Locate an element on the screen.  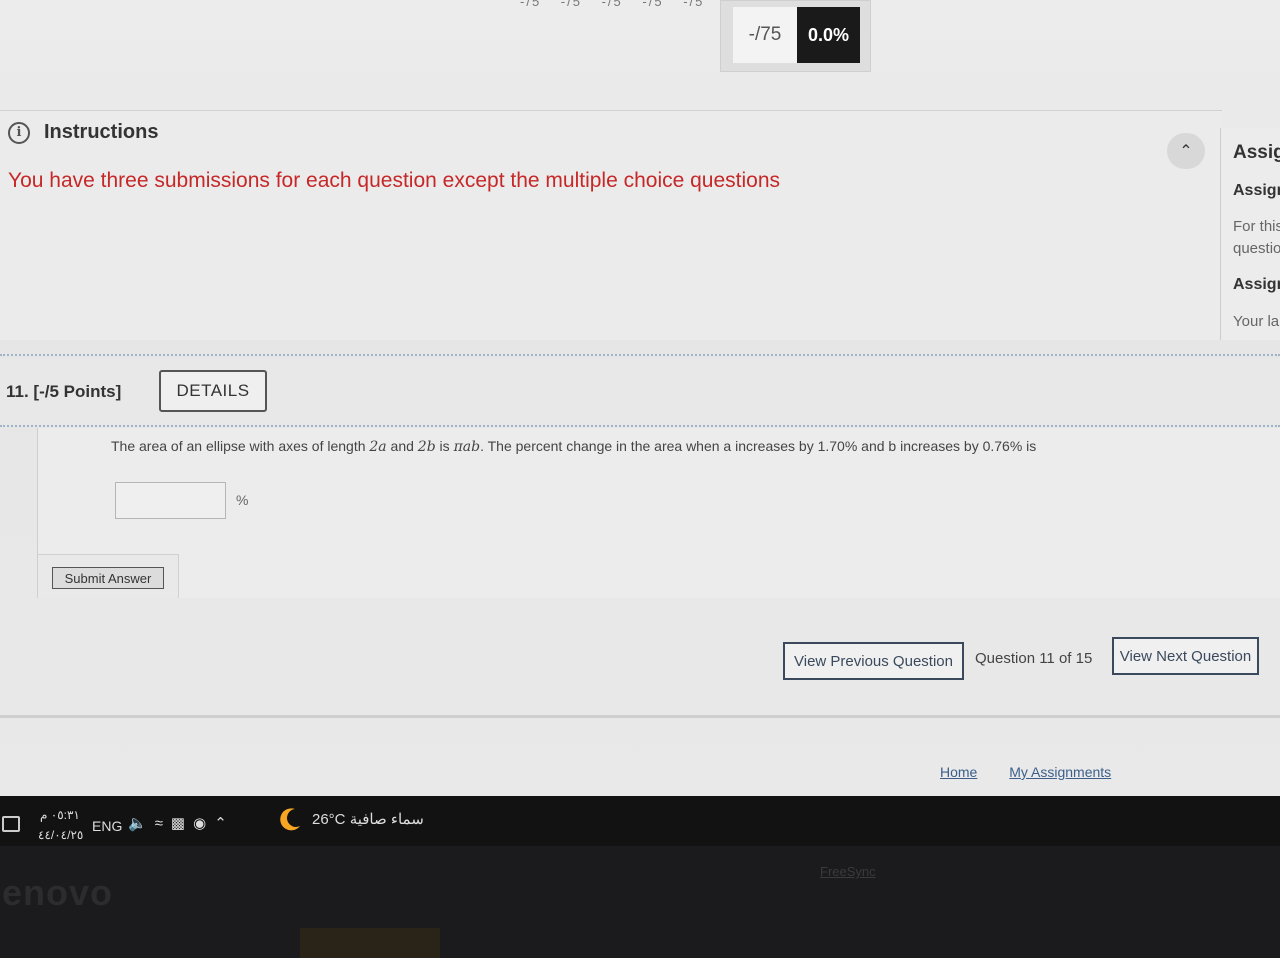
view-previous-question-button: View Previous Question is located at coordinates (873, 661).